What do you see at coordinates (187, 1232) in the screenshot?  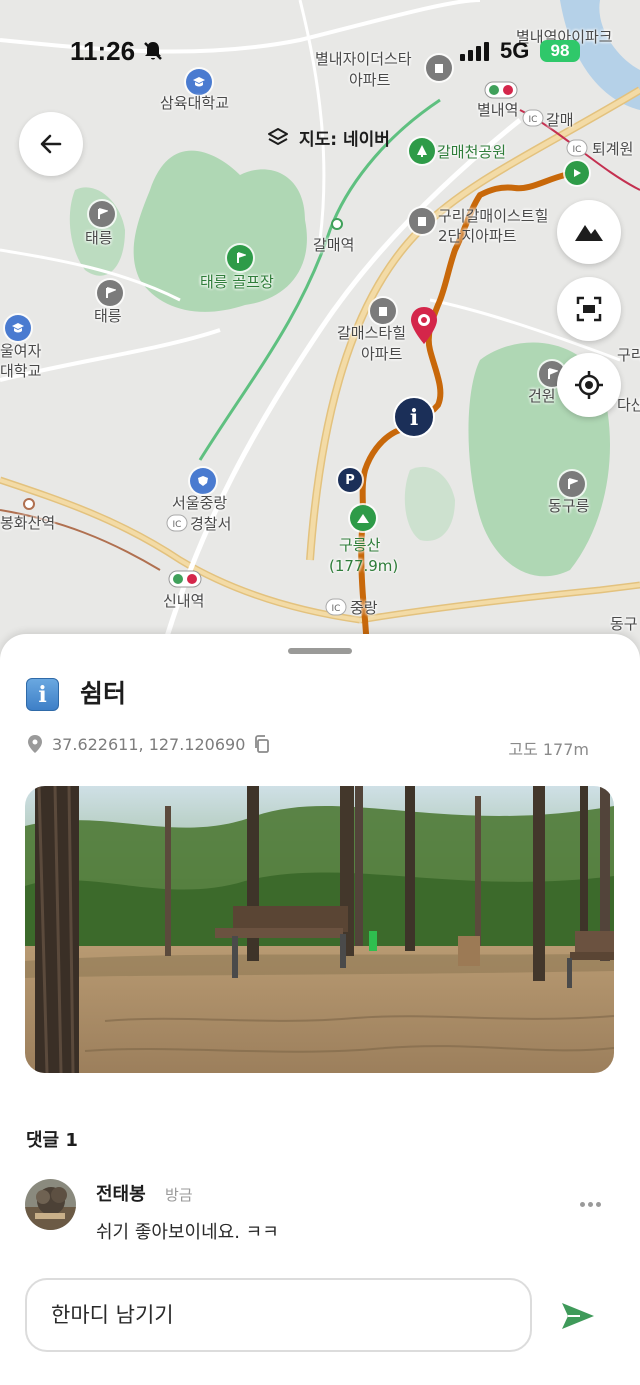 I see `comment-text: 쉬기 좋아보이네요. ㅋㅋ` at bounding box center [187, 1232].